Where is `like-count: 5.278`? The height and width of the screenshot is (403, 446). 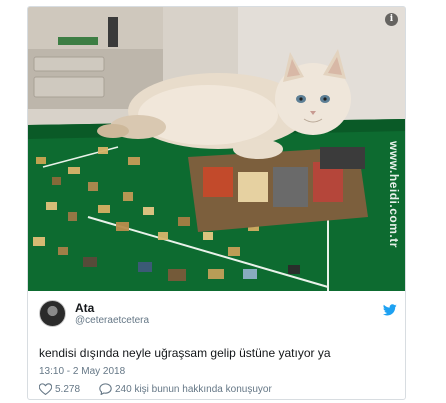 like-count: 5.278 is located at coordinates (68, 389).